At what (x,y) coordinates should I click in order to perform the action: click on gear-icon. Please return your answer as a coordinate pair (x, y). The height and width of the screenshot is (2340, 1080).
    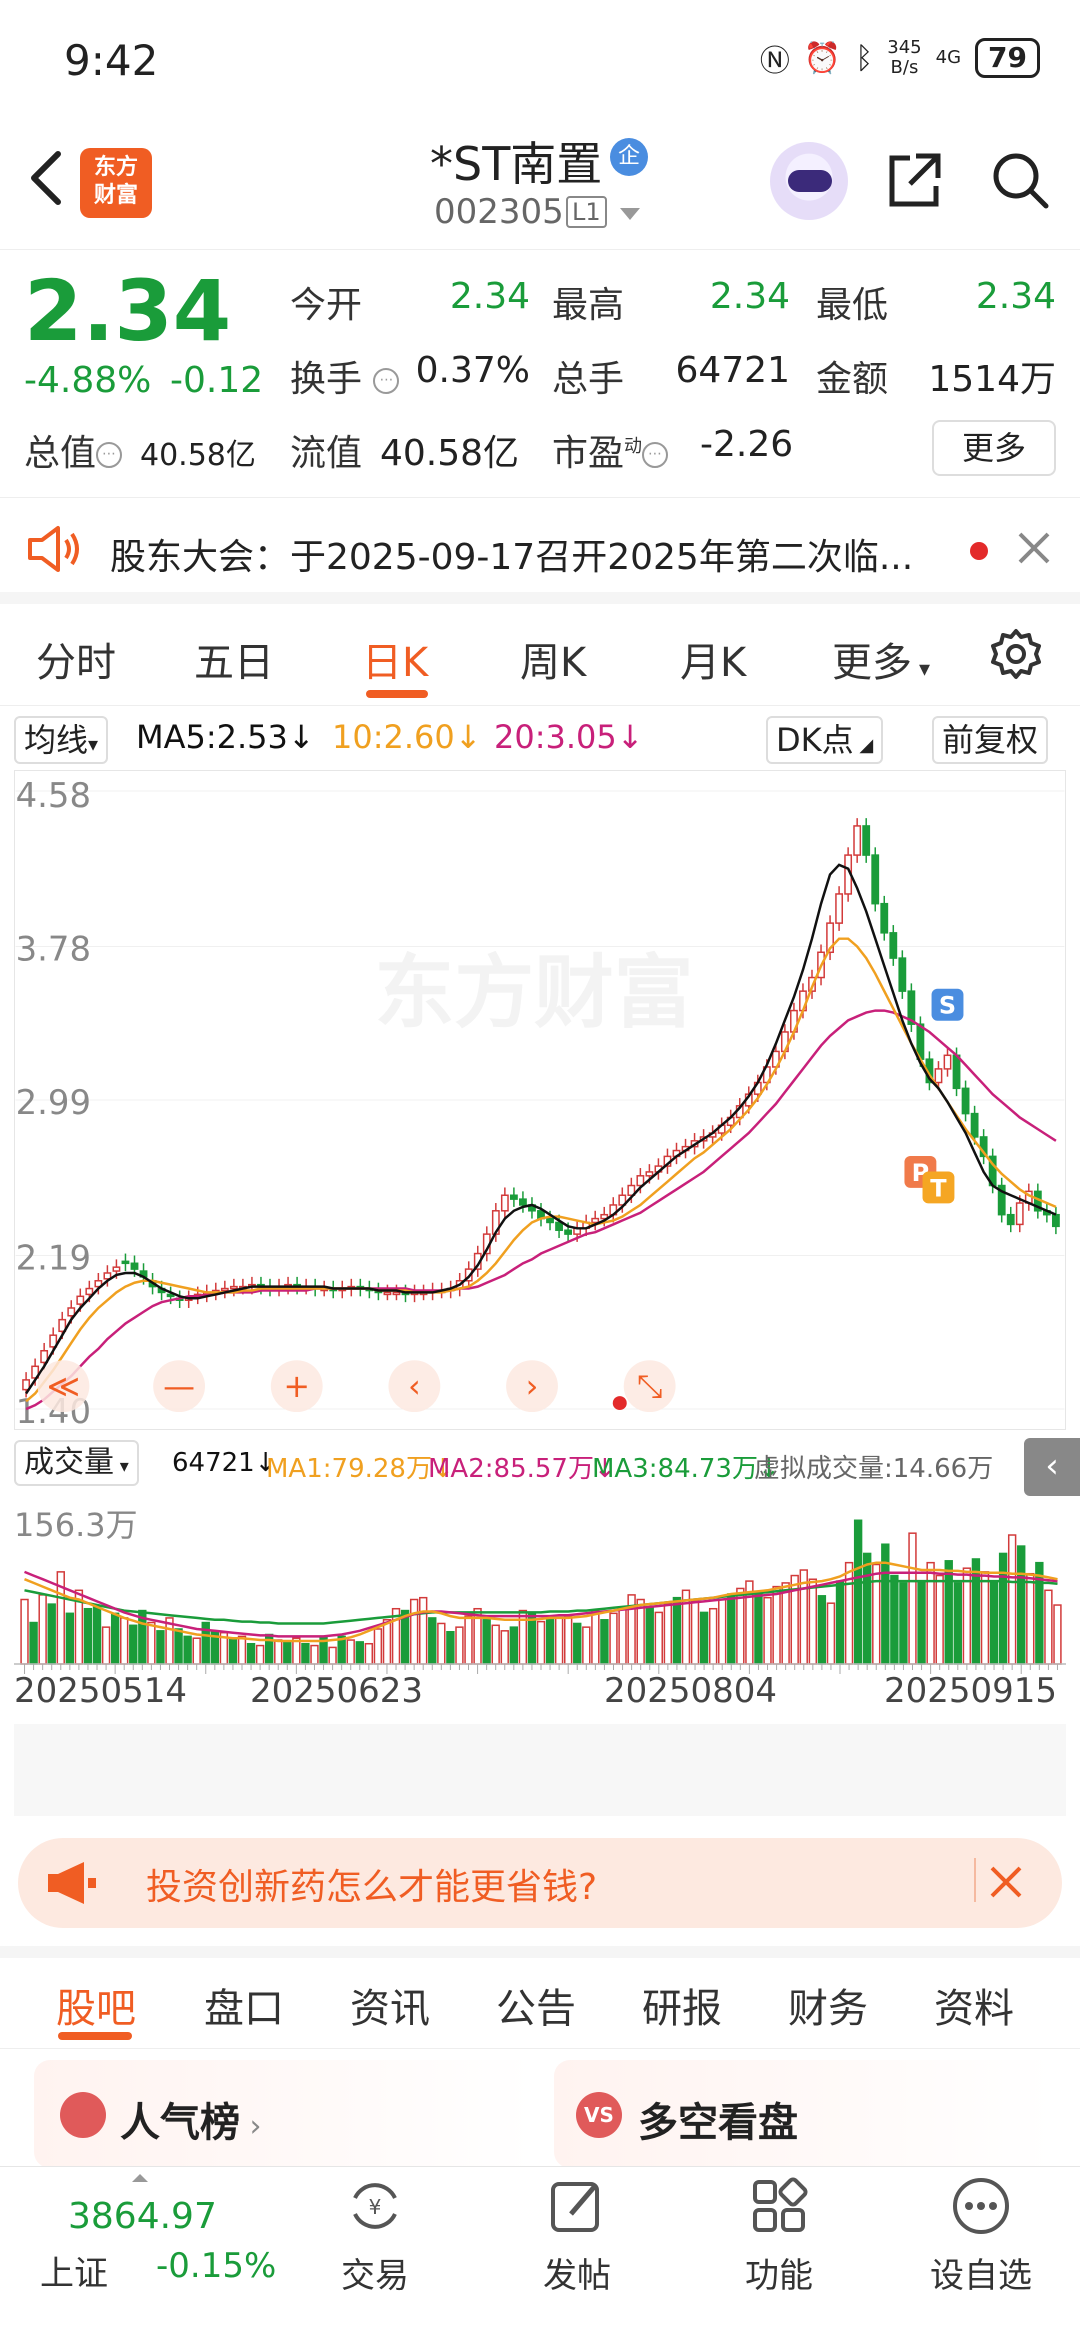
    Looking at the image, I should click on (1016, 654).